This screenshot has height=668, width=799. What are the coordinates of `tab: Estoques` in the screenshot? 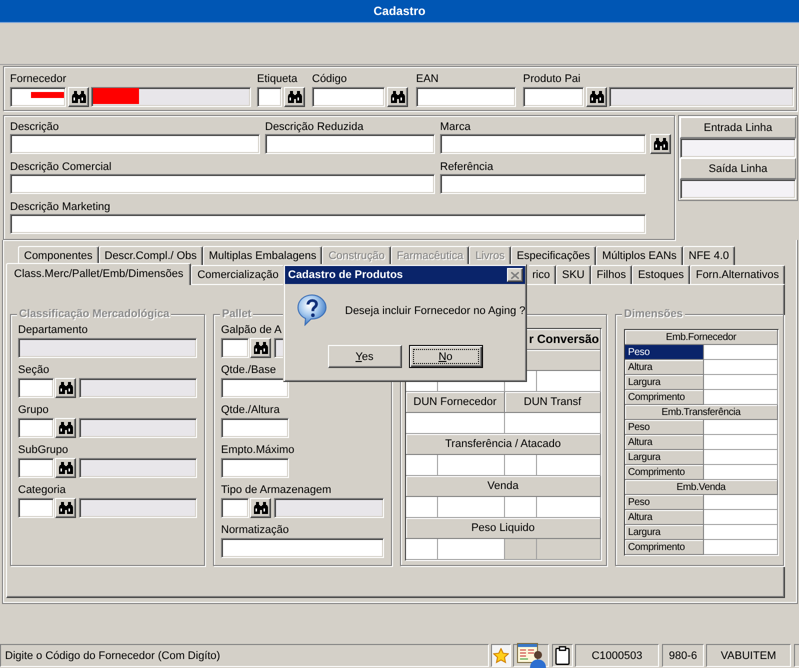 It's located at (661, 274).